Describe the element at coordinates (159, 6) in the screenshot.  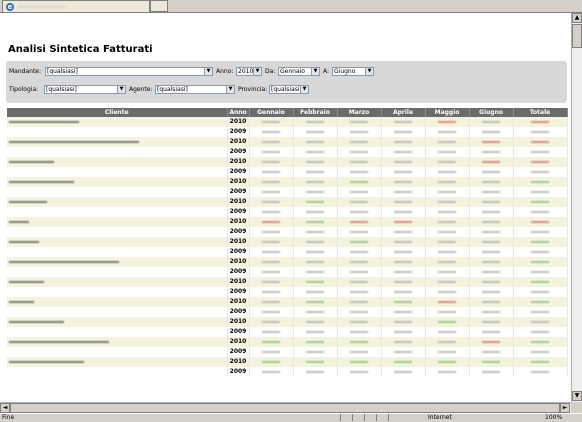
I see `new-tab-button` at that location.